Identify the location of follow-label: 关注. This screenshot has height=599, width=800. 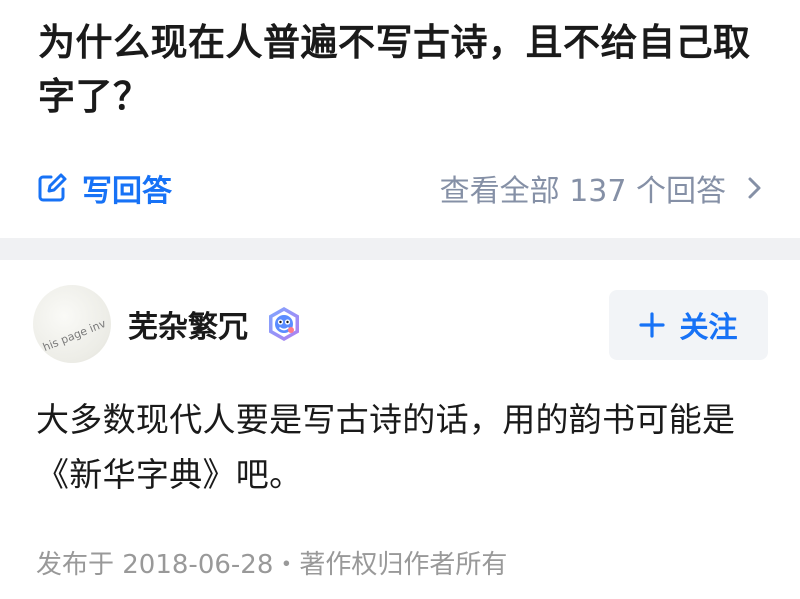
(708, 327).